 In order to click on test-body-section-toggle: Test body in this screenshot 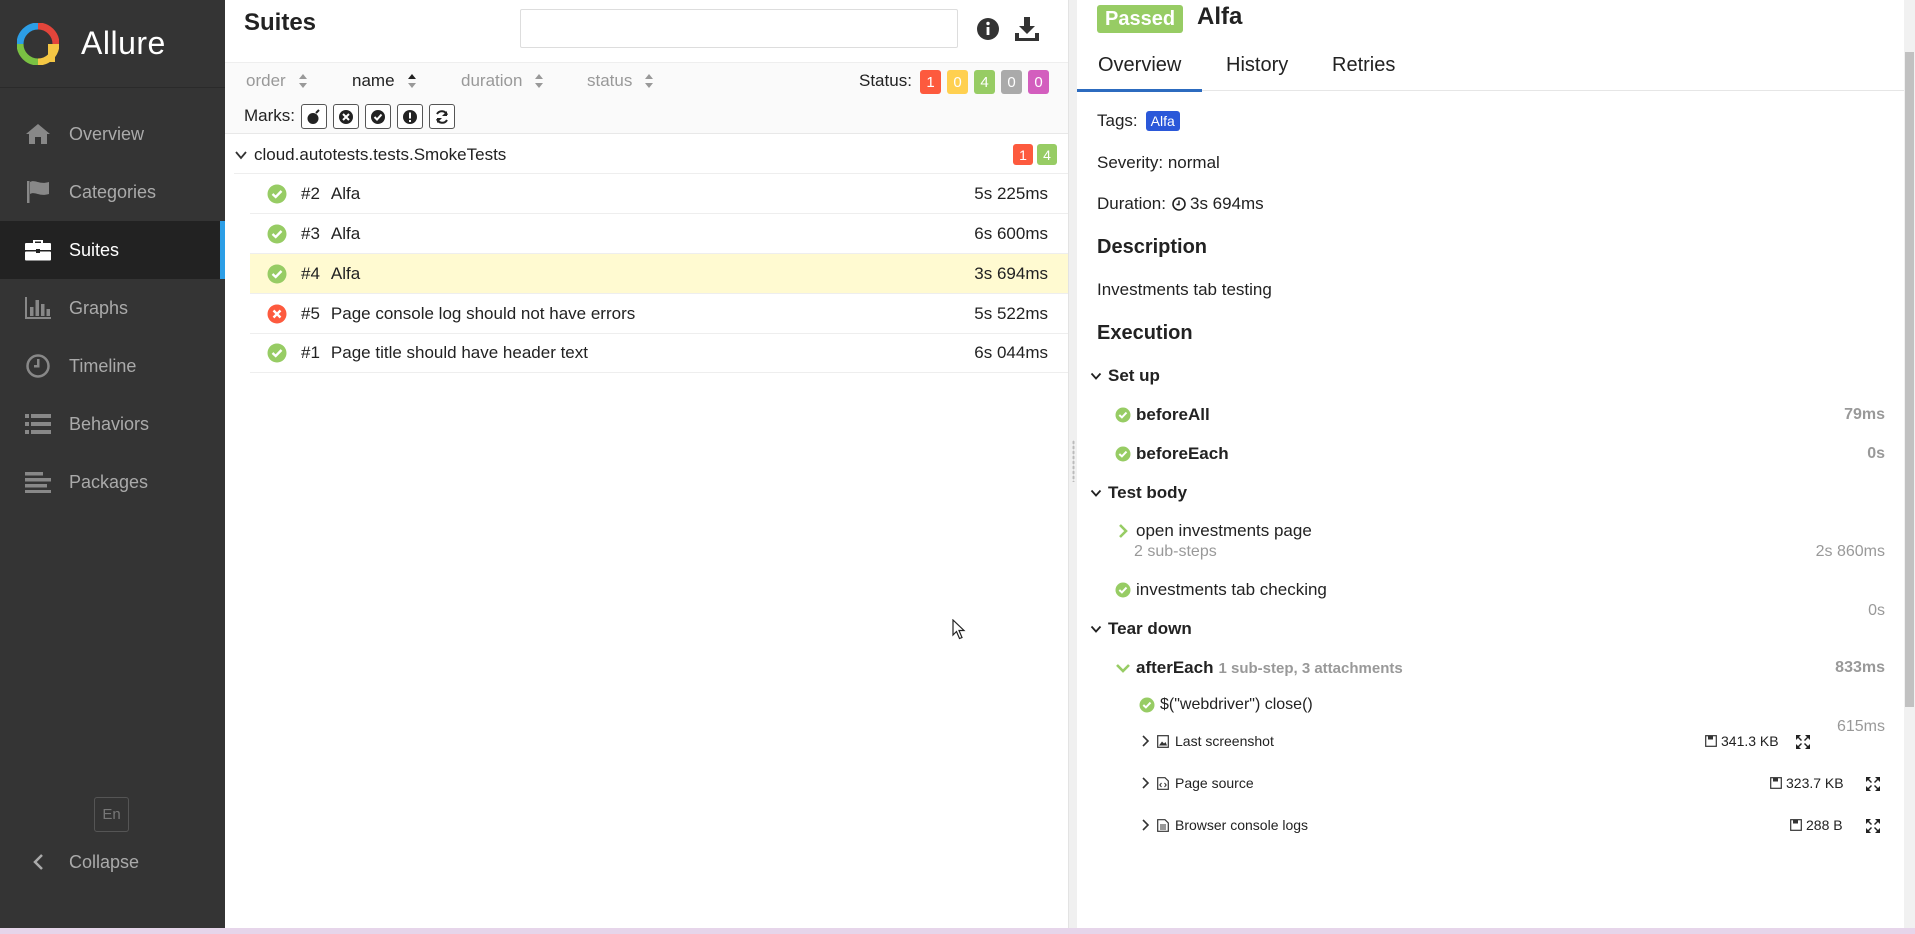, I will do `click(1138, 493)`.